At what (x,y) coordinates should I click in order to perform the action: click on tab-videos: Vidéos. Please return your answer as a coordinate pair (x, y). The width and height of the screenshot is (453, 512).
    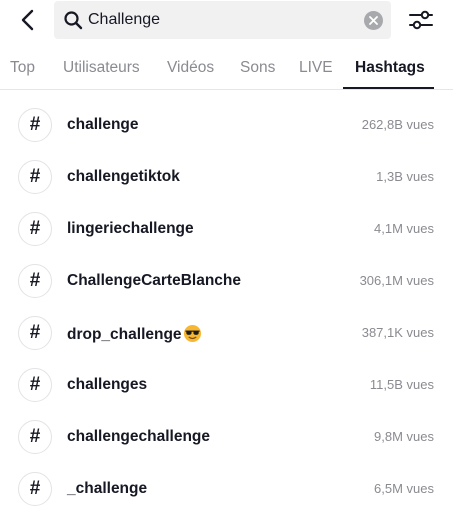
    Looking at the image, I should click on (190, 68).